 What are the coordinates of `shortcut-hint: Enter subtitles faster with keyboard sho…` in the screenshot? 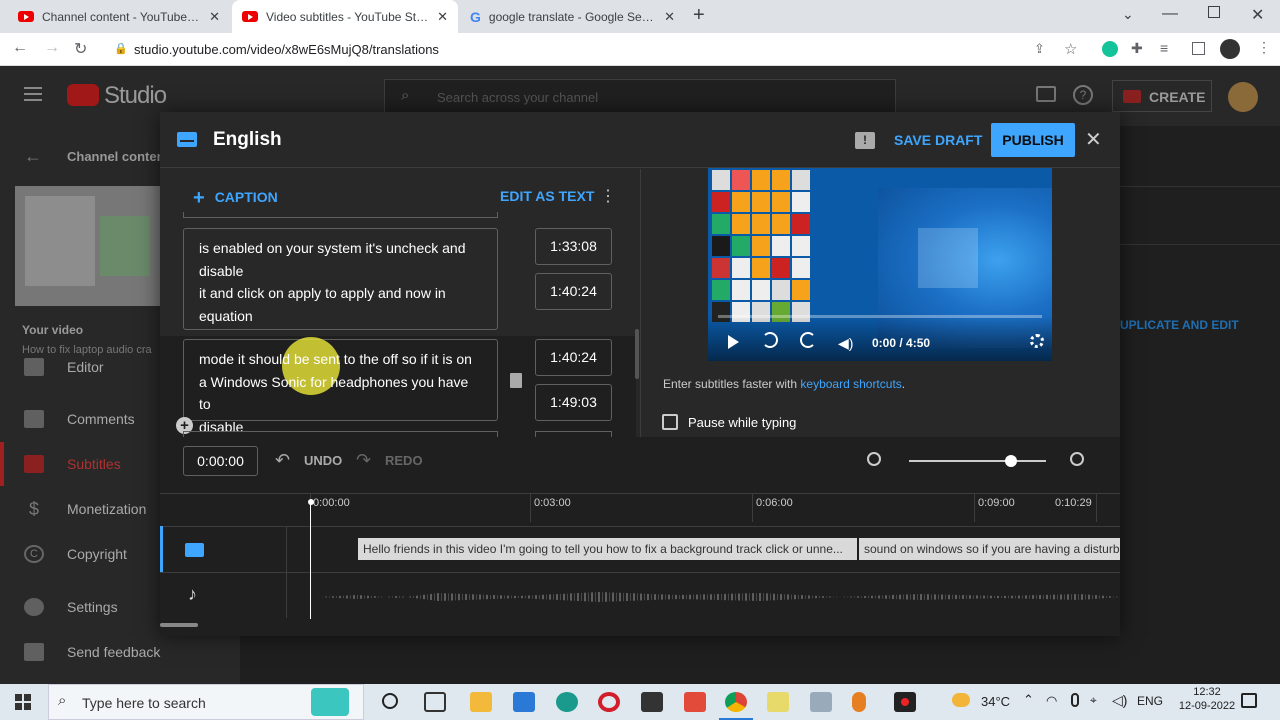 It's located at (784, 384).